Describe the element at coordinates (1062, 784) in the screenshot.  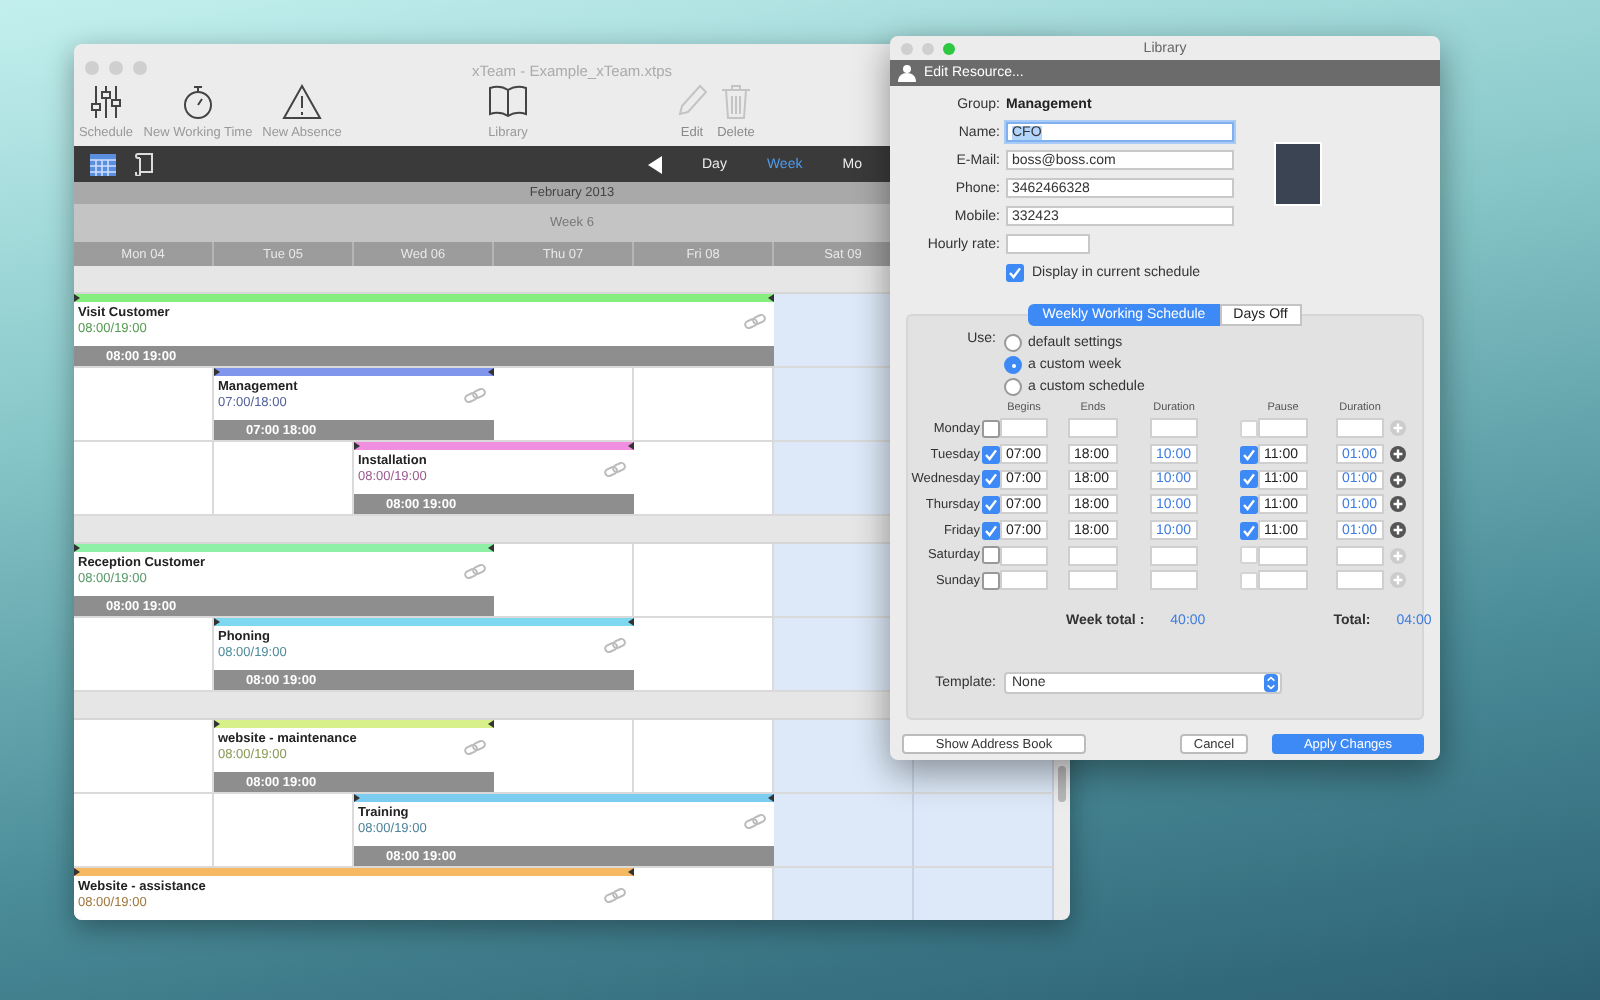
I see `scrollbar-thumb` at that location.